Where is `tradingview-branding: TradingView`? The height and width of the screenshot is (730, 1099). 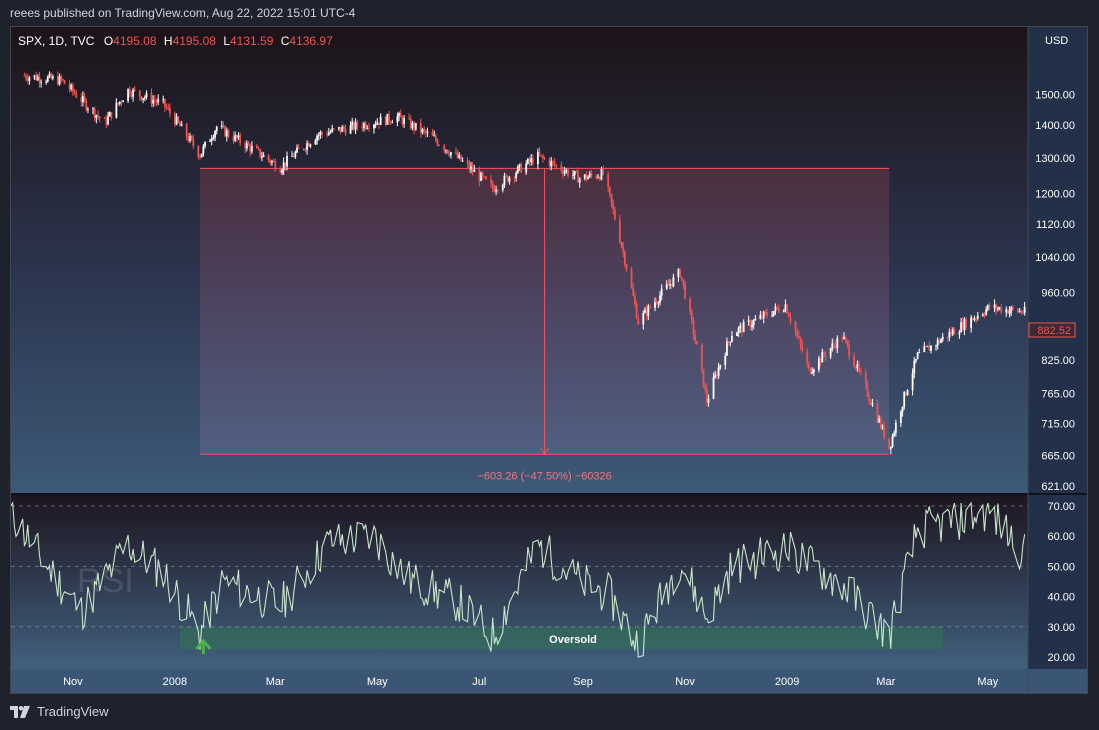
tradingview-branding: TradingView is located at coordinates (59, 711).